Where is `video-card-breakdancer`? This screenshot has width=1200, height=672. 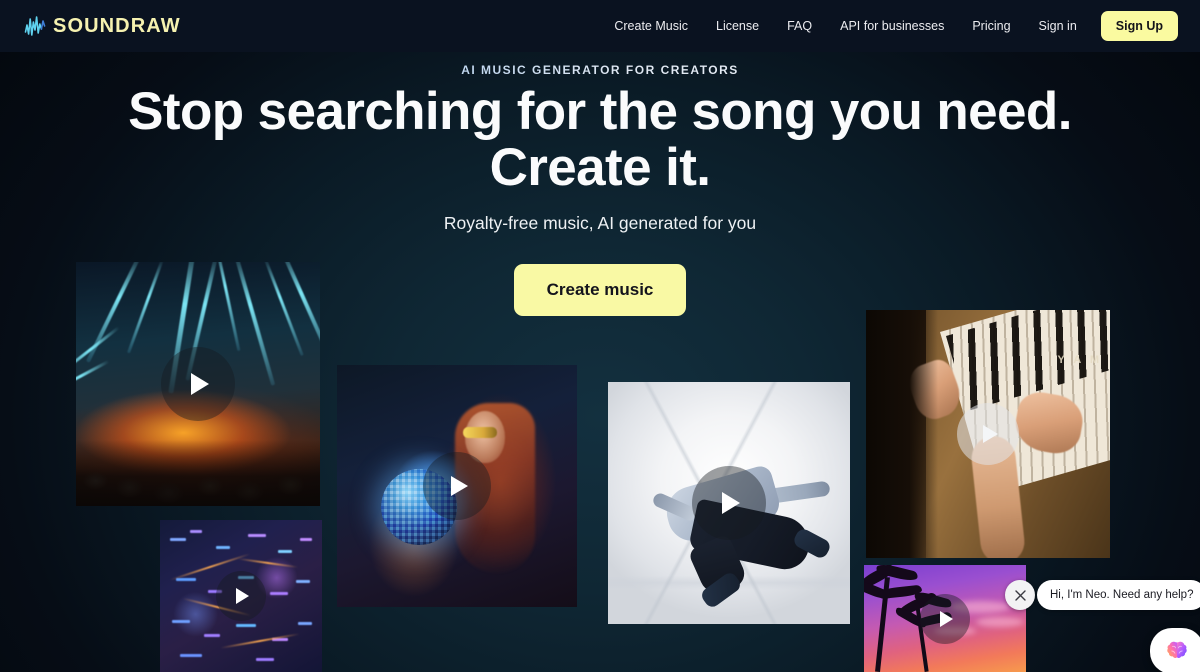
video-card-breakdancer is located at coordinates (729, 503).